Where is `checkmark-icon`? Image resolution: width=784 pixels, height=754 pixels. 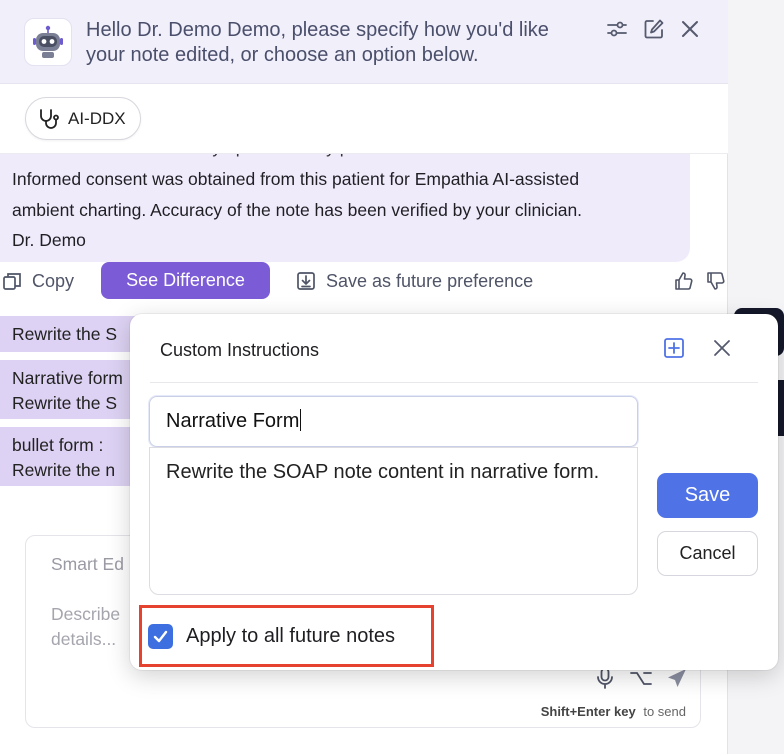 checkmark-icon is located at coordinates (160, 636).